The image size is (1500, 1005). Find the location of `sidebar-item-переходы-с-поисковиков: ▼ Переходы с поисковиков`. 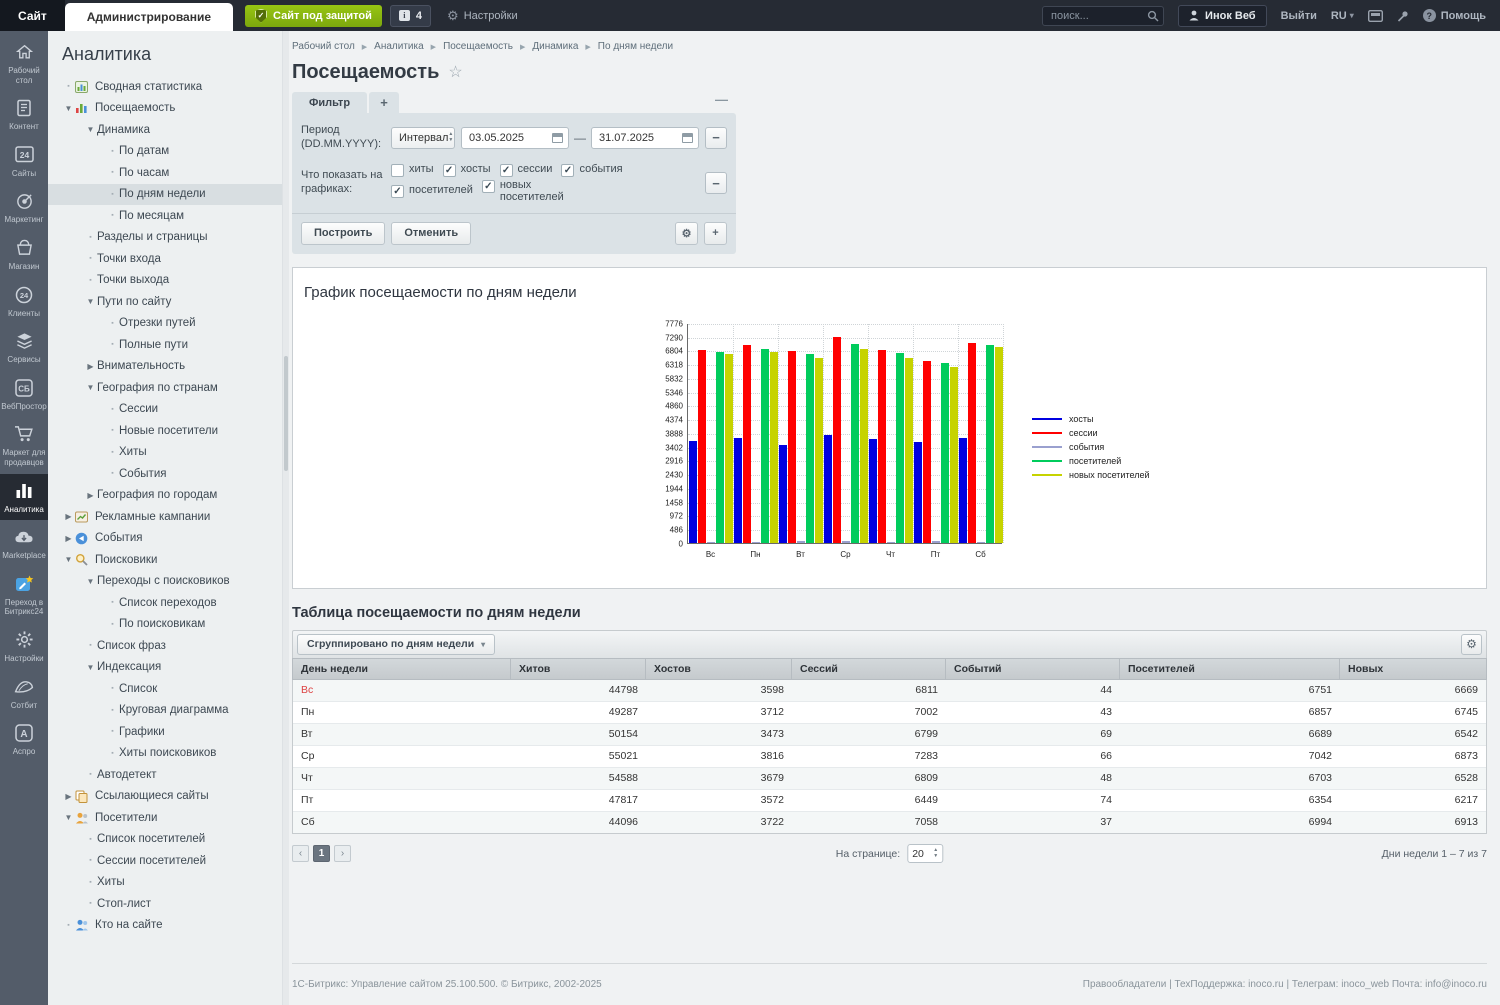

sidebar-item-переходы-с-поисковиков: ▼ Переходы с поисковиков is located at coordinates (165, 582).